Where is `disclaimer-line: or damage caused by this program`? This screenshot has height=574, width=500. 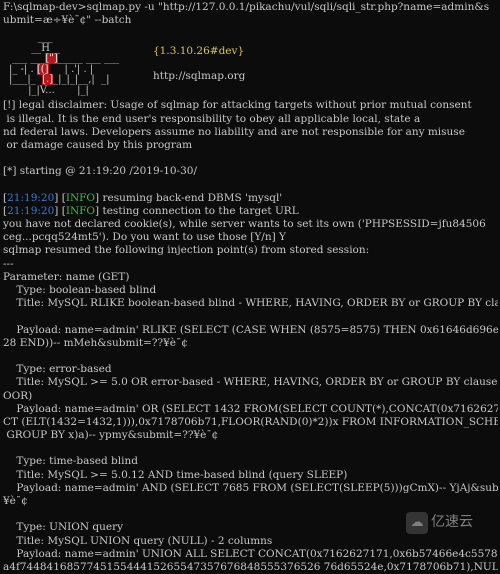 disclaimer-line: or damage caused by this program is located at coordinates (98, 144).